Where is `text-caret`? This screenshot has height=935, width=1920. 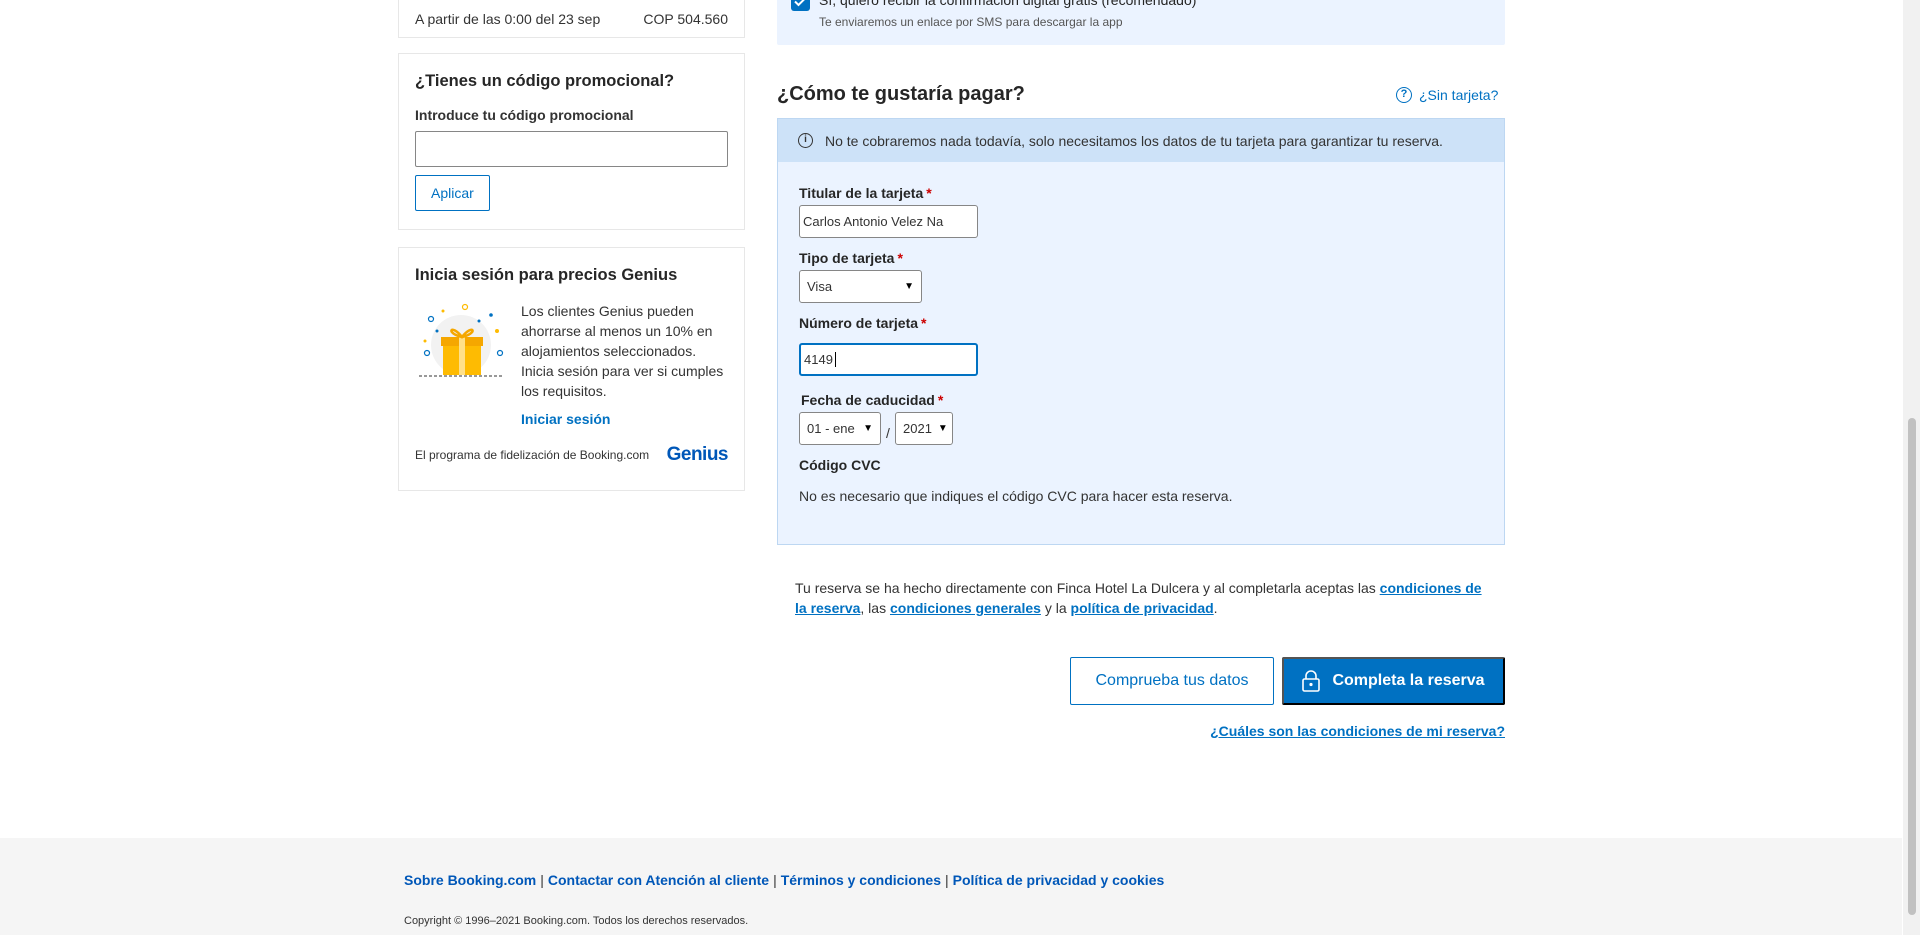
text-caret is located at coordinates (835, 359).